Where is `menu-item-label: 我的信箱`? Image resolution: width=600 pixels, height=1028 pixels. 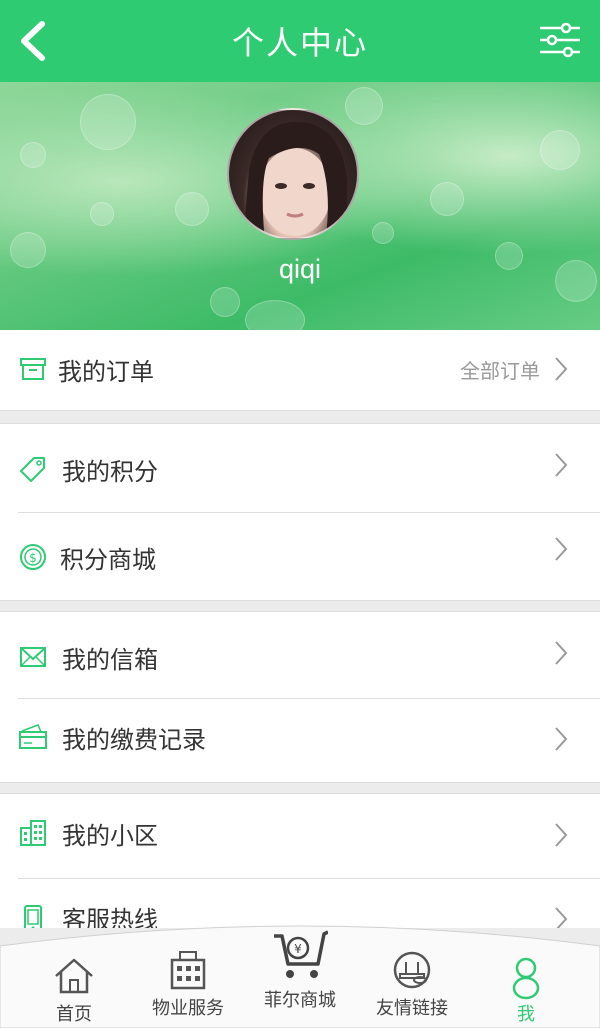 menu-item-label: 我的信箱 is located at coordinates (110, 660).